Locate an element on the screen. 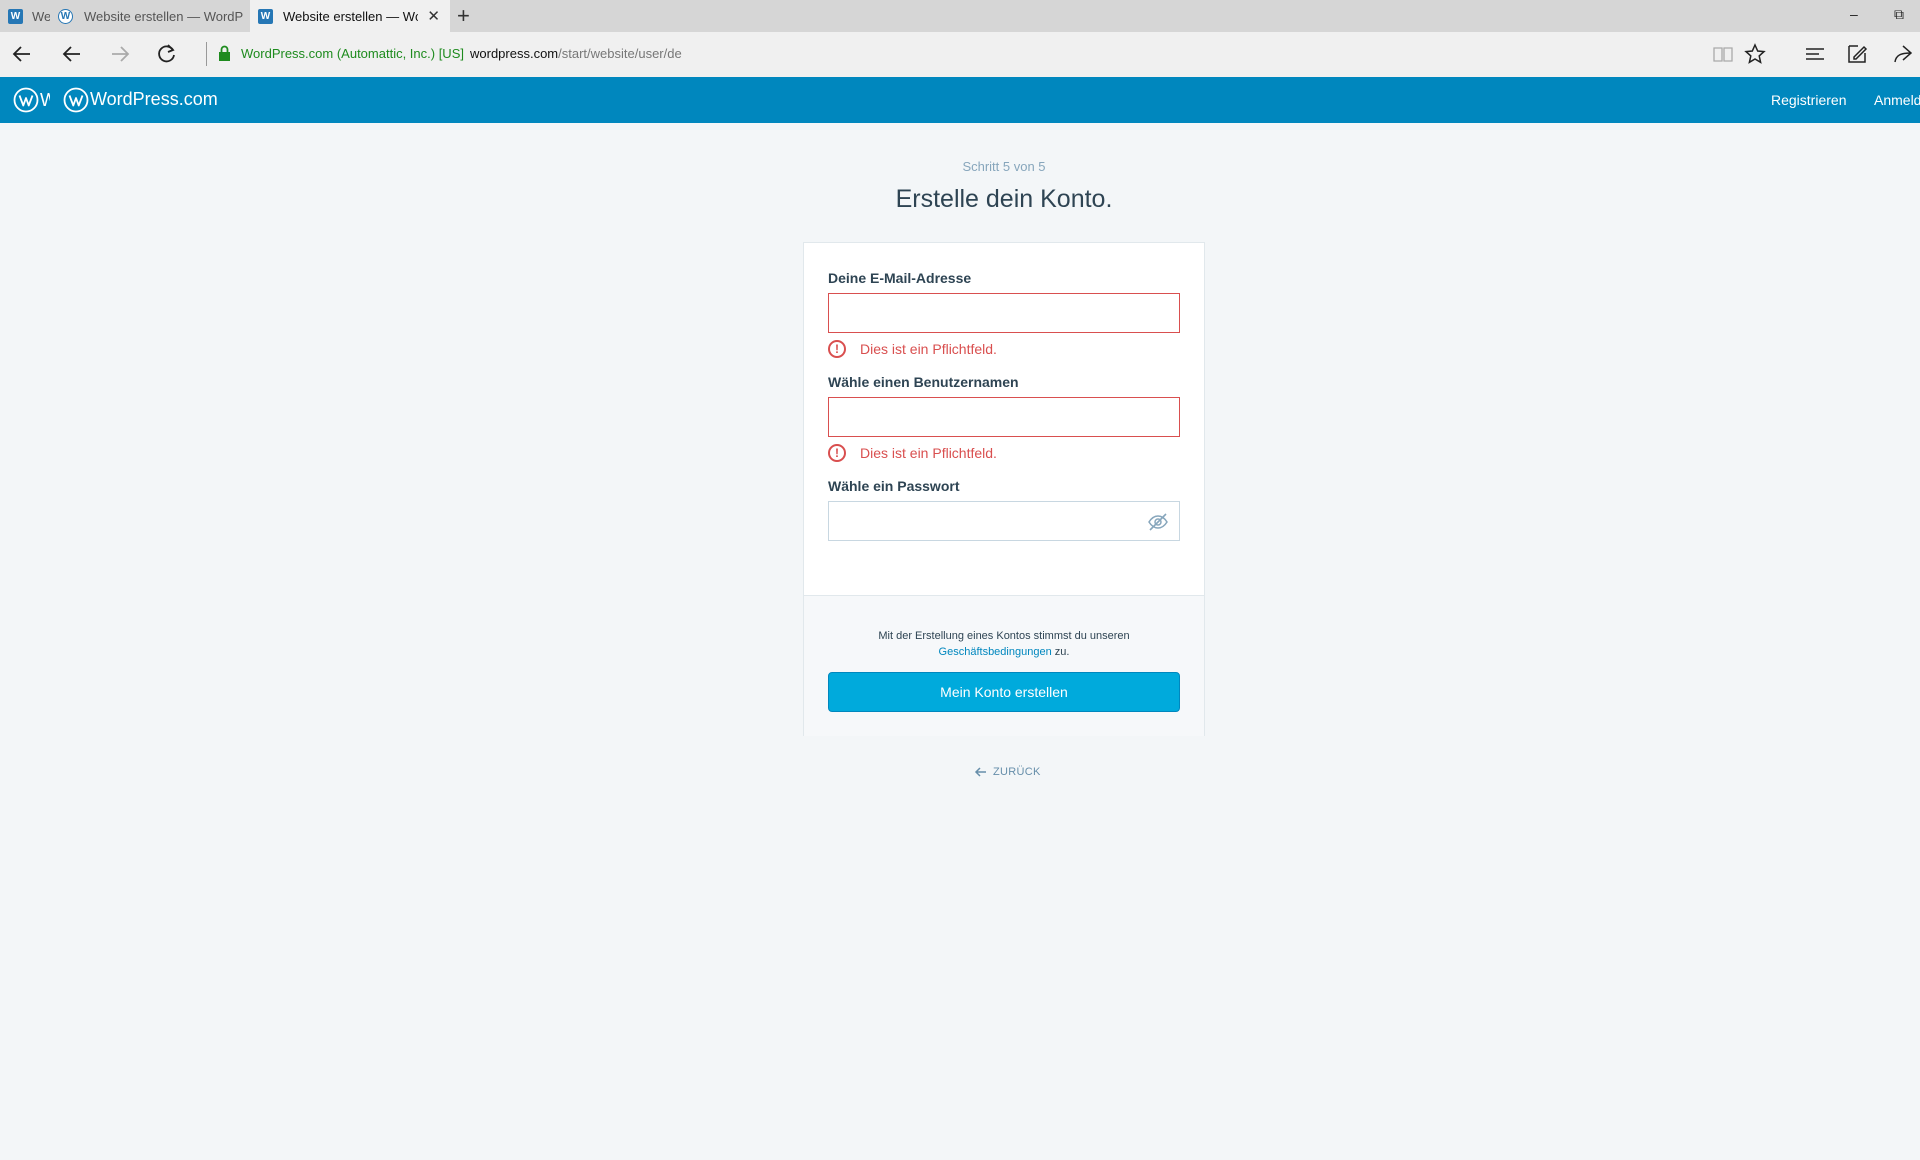 Image resolution: width=1920 pixels, height=1160 pixels. close-tab-icon: ✕ is located at coordinates (433, 16).